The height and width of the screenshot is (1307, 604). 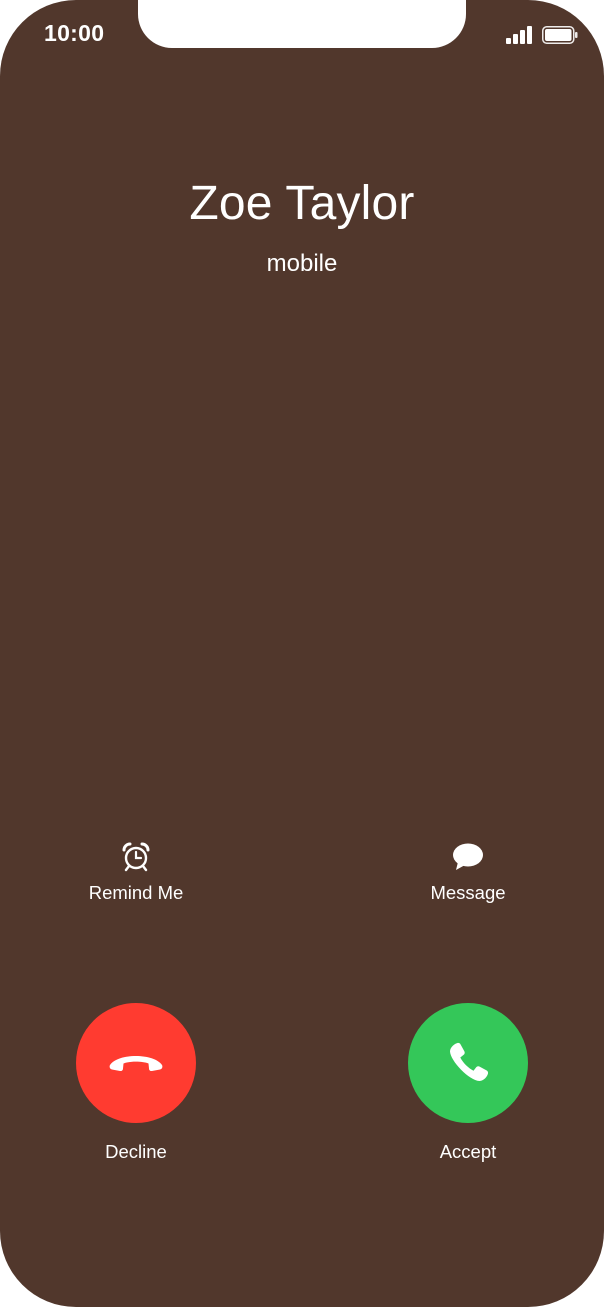 I want to click on speech-bubble-icon, so click(x=468, y=856).